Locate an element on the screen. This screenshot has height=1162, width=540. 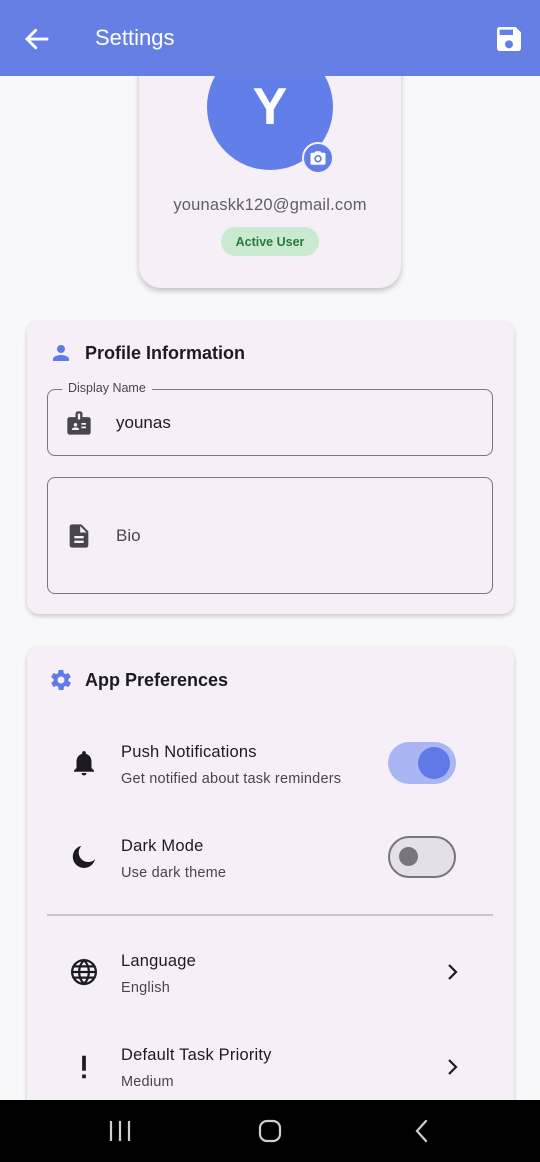
language-row: Language English is located at coordinates (270, 973).